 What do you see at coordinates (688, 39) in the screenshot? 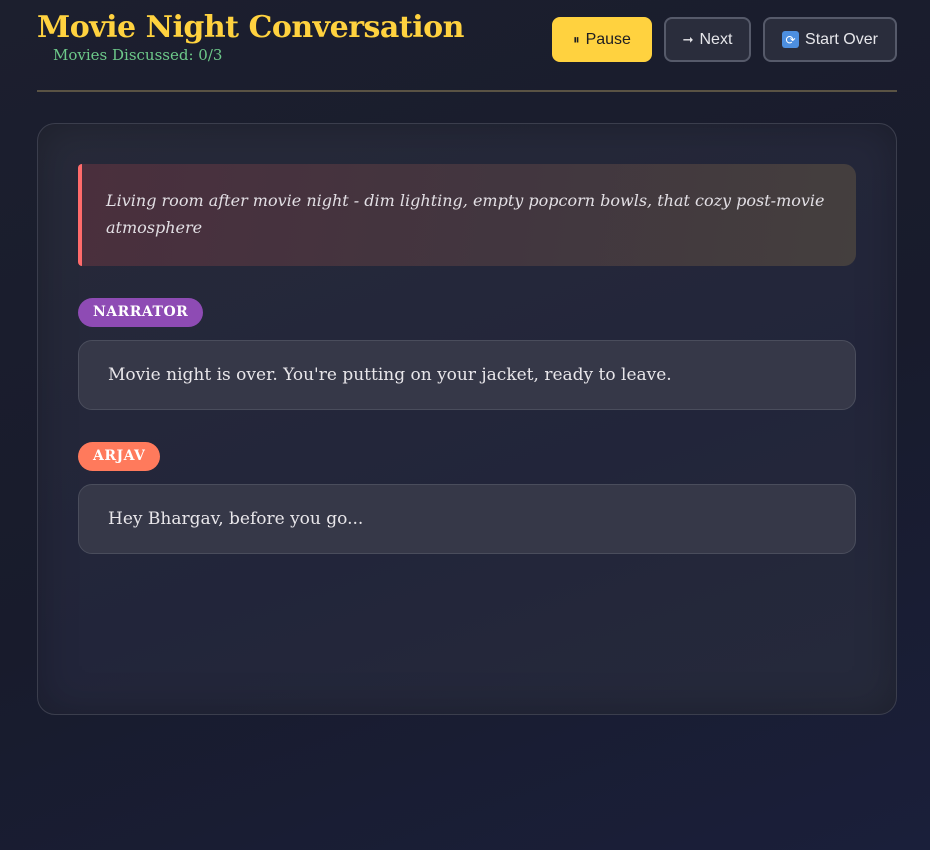
I see `arrow-right-icon: ➞` at bounding box center [688, 39].